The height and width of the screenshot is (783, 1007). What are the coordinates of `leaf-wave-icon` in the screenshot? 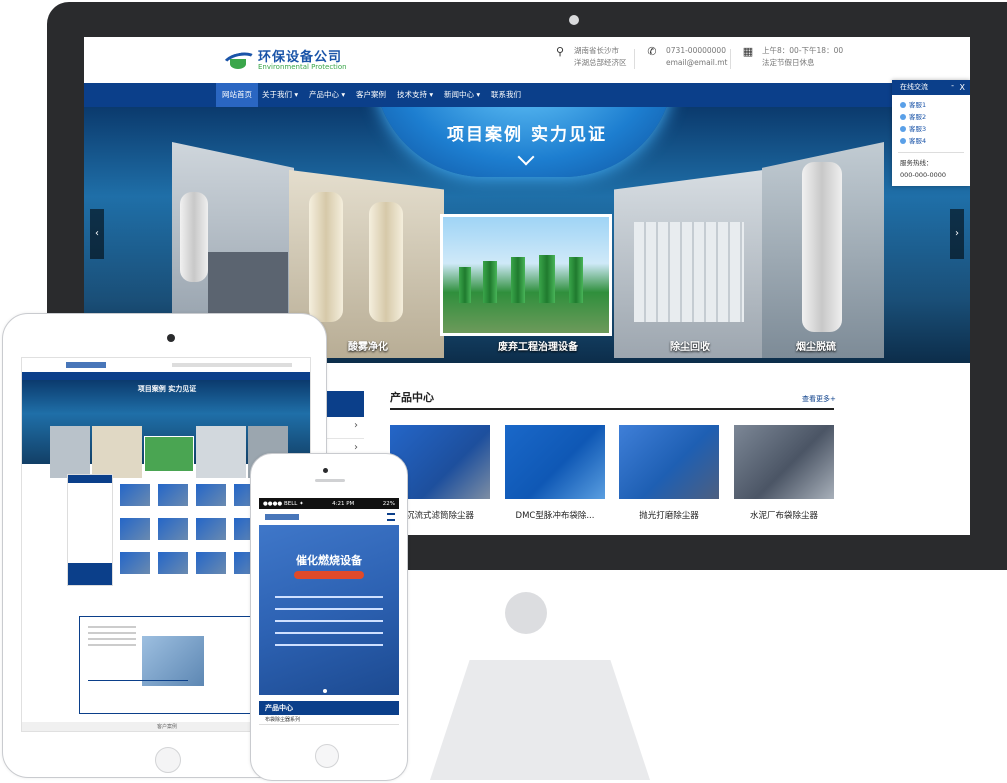 It's located at (238, 61).